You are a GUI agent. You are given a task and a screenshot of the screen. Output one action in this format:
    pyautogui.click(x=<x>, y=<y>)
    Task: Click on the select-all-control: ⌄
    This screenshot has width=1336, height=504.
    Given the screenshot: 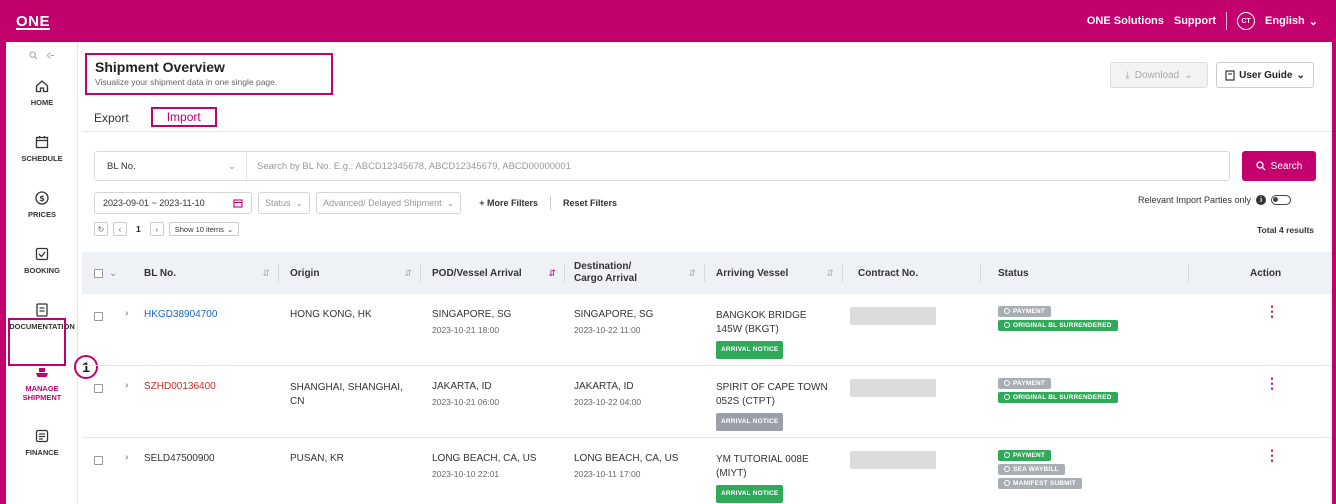 What is the action you would take?
    pyautogui.click(x=105, y=273)
    